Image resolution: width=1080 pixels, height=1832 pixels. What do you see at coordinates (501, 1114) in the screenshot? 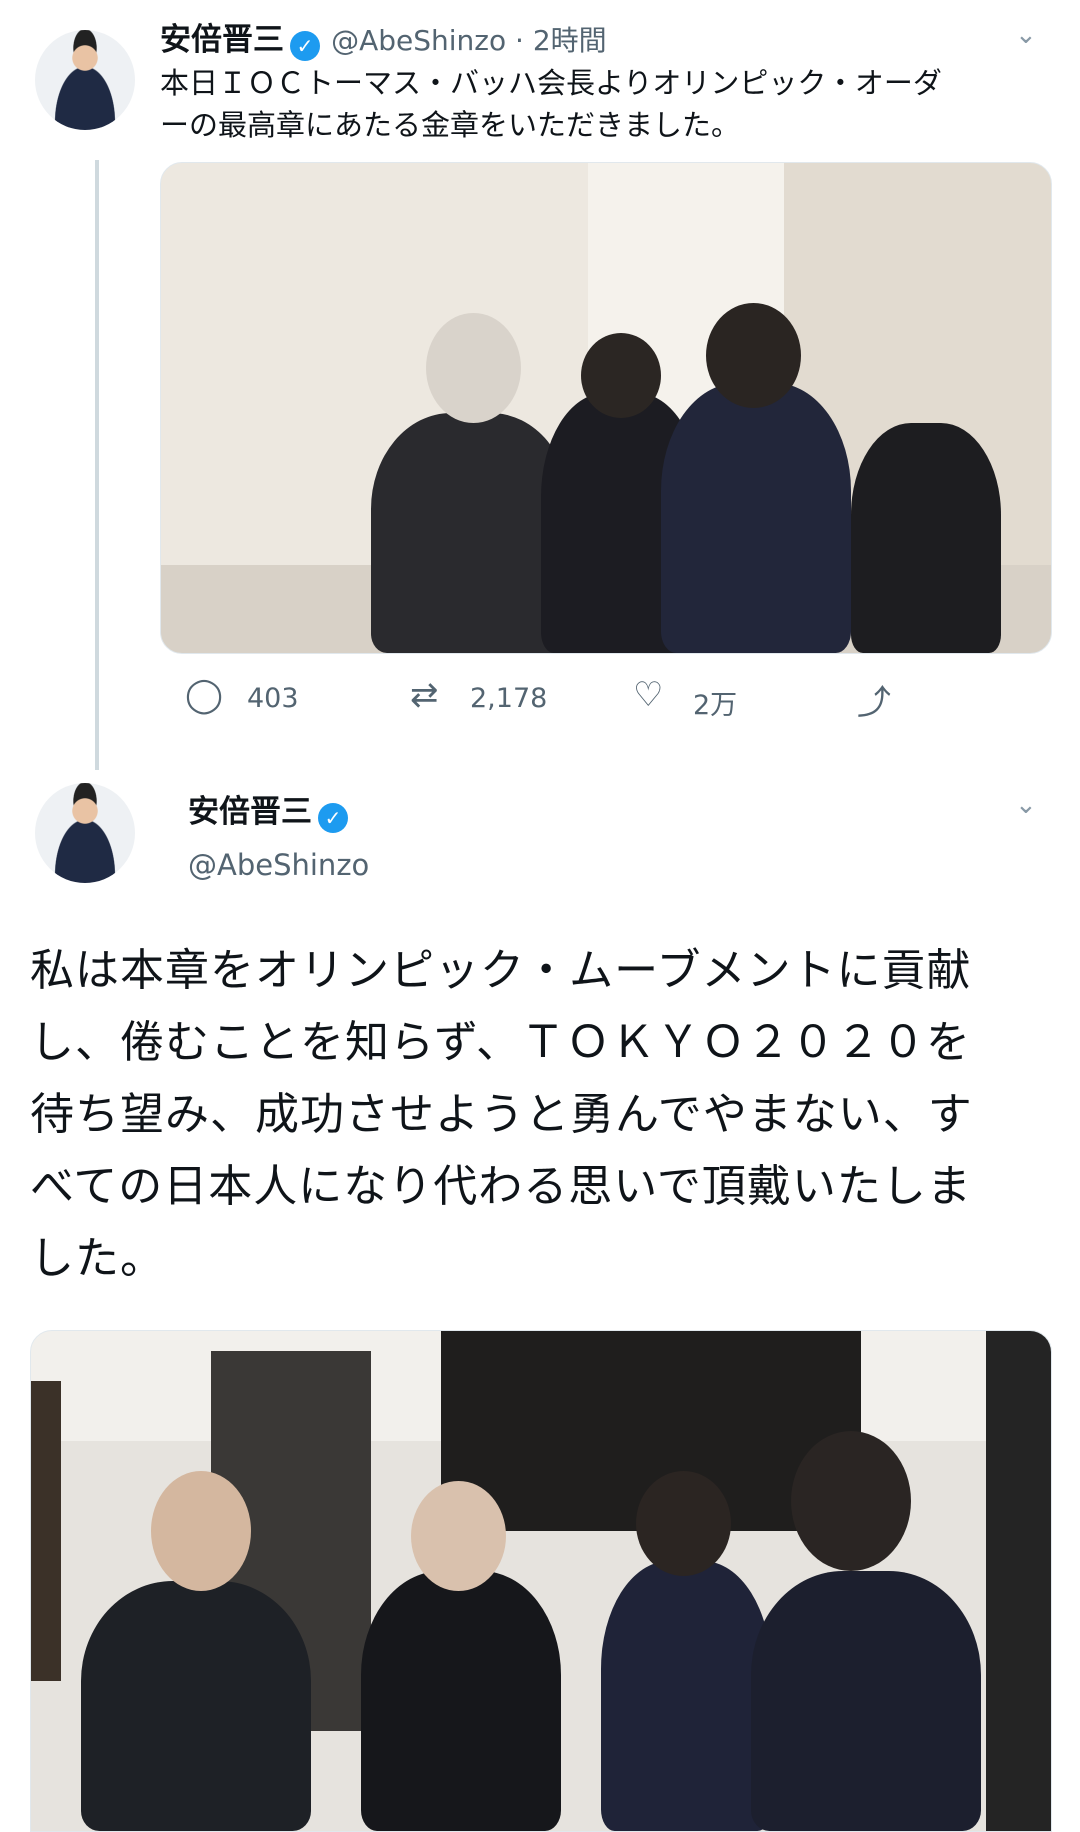
I see `tweet2-text-line: 待ち望み、成功させようと勇んでやまない、す` at bounding box center [501, 1114].